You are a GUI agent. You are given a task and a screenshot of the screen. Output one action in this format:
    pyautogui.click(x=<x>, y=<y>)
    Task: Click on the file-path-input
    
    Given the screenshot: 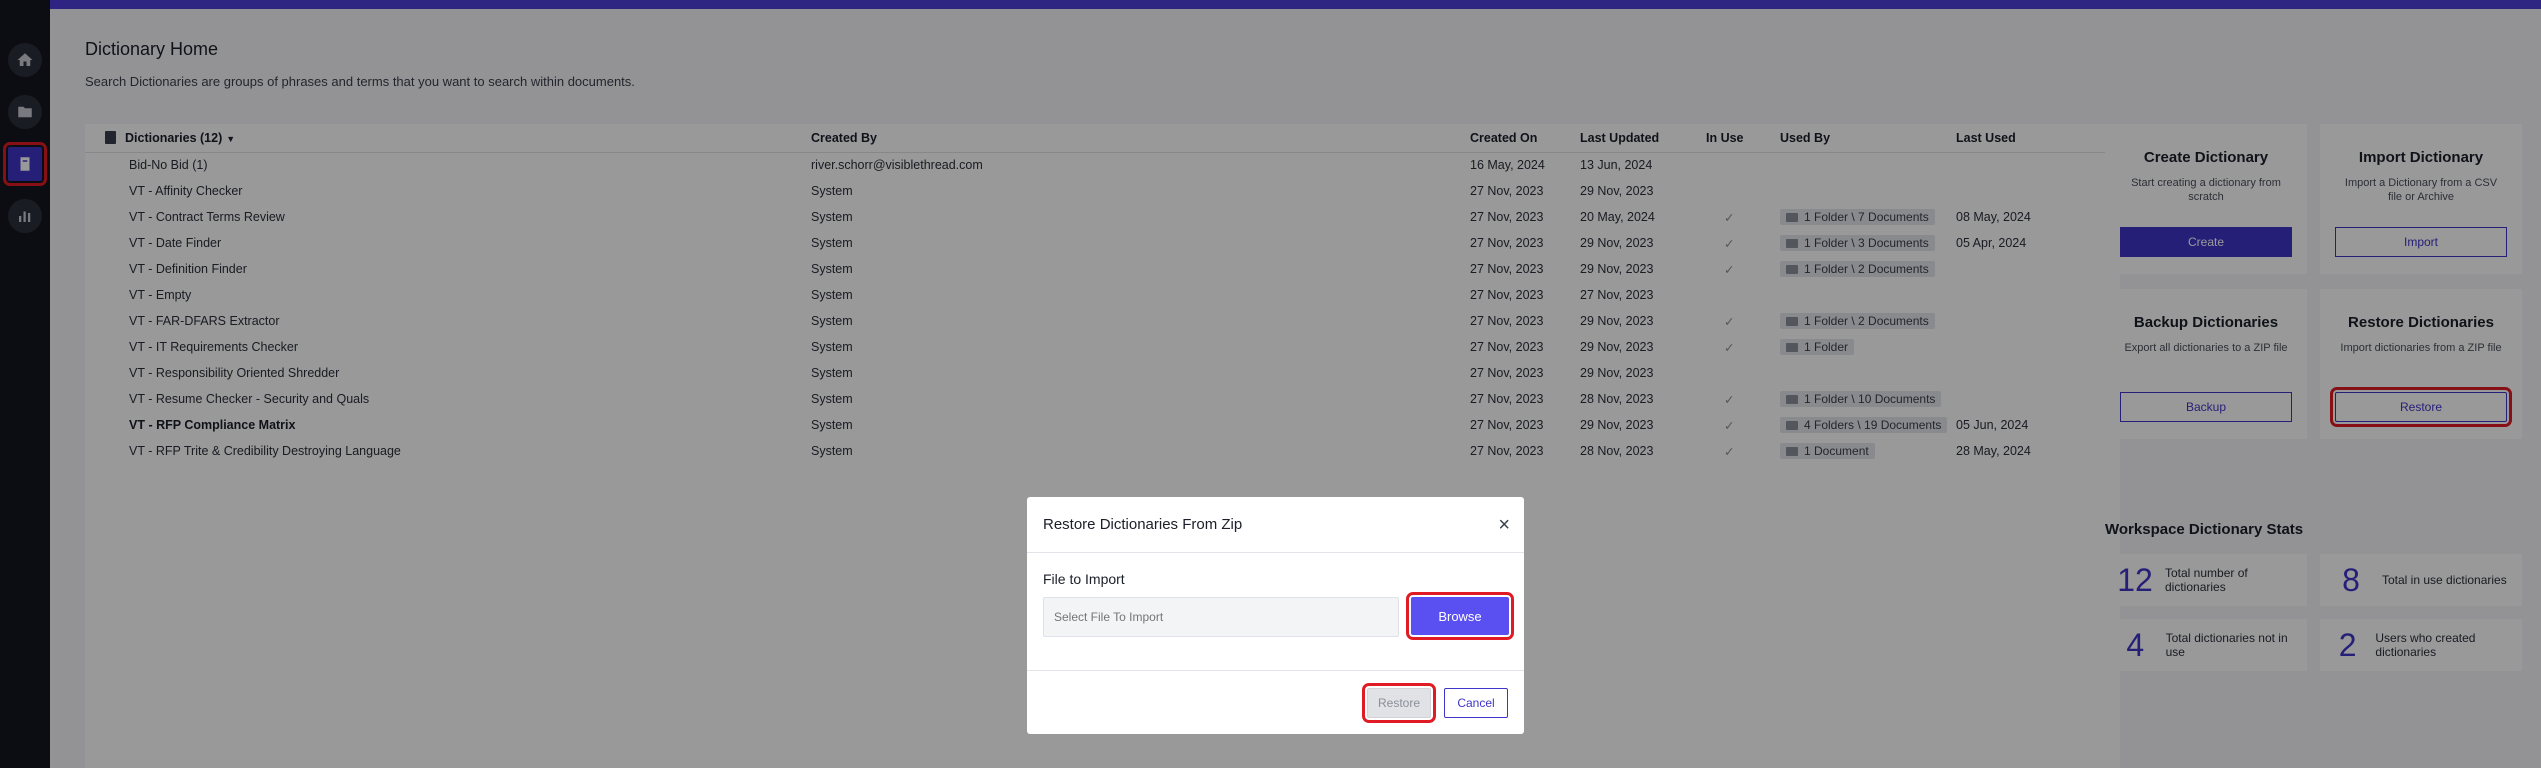 What is the action you would take?
    pyautogui.click(x=1221, y=617)
    